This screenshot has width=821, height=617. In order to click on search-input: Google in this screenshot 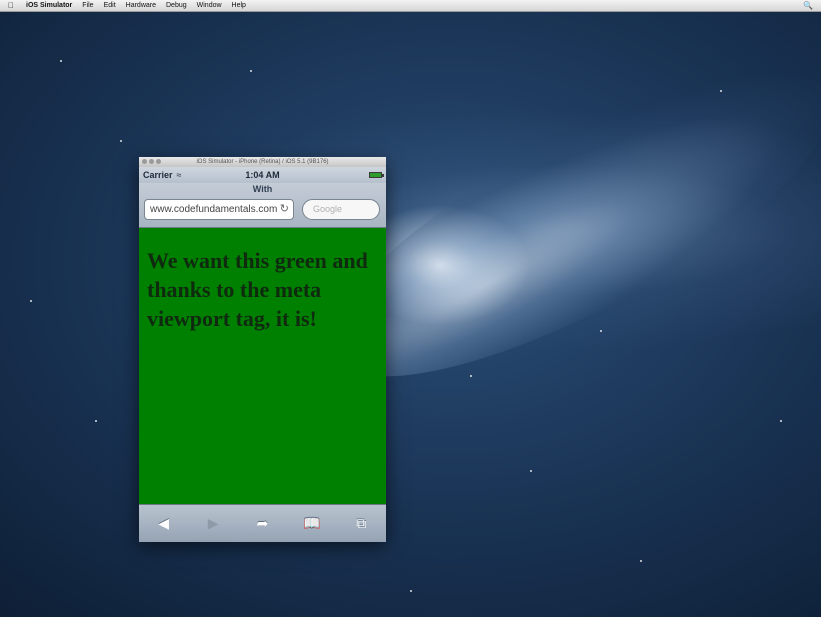, I will do `click(341, 209)`.